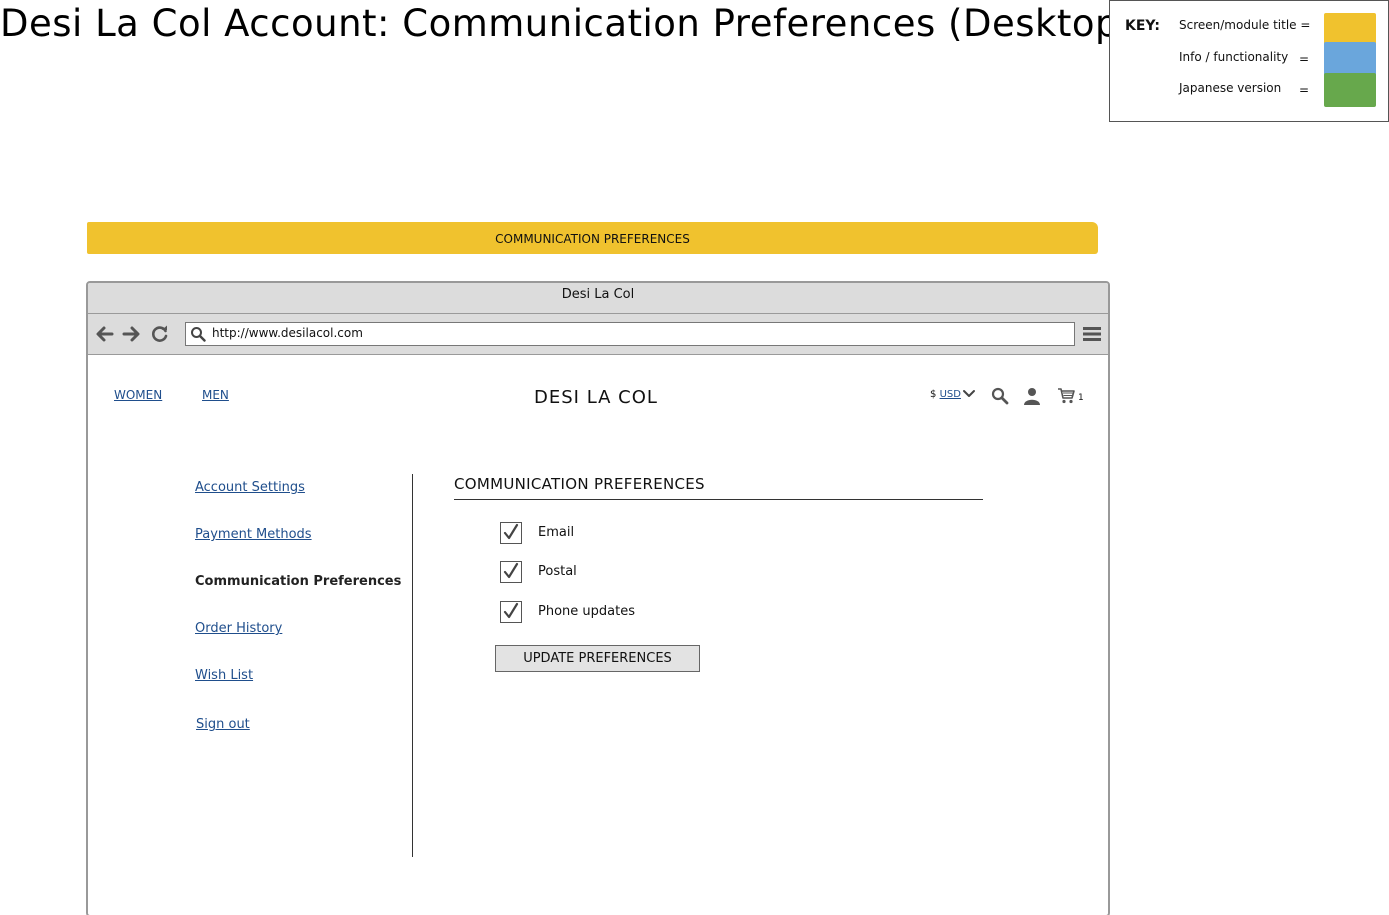  Describe the element at coordinates (1350, 59) in the screenshot. I see `key-swatch-blue` at that location.